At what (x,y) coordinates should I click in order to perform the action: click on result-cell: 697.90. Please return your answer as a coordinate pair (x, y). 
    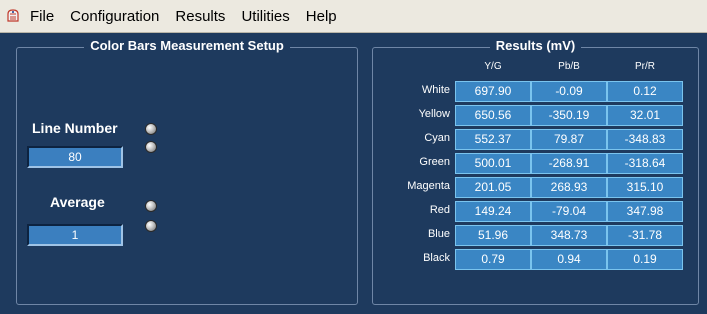
    Looking at the image, I should click on (493, 91).